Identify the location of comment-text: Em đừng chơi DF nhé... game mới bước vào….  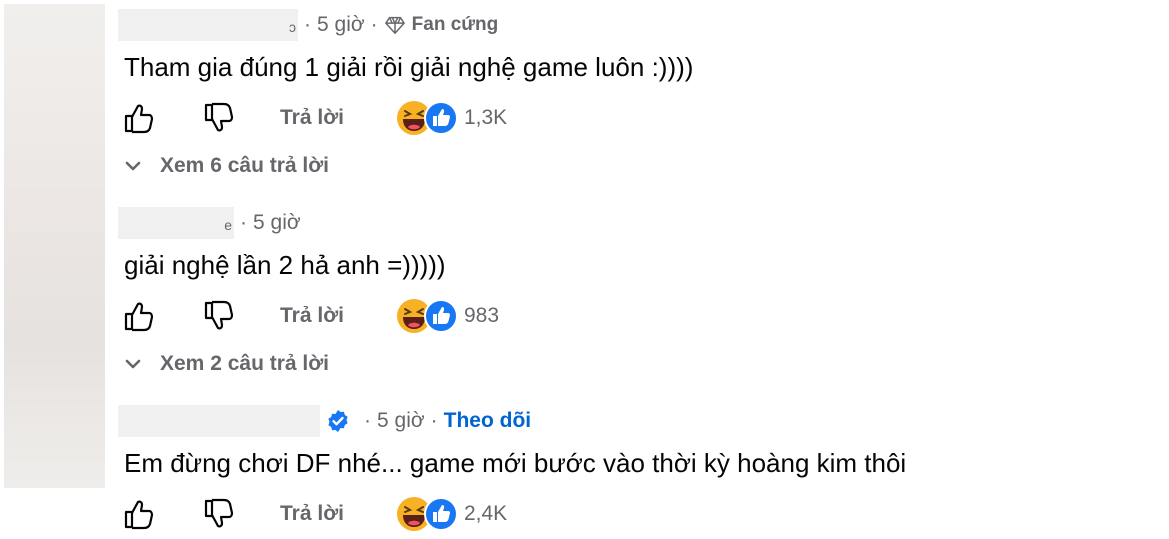
(515, 463).